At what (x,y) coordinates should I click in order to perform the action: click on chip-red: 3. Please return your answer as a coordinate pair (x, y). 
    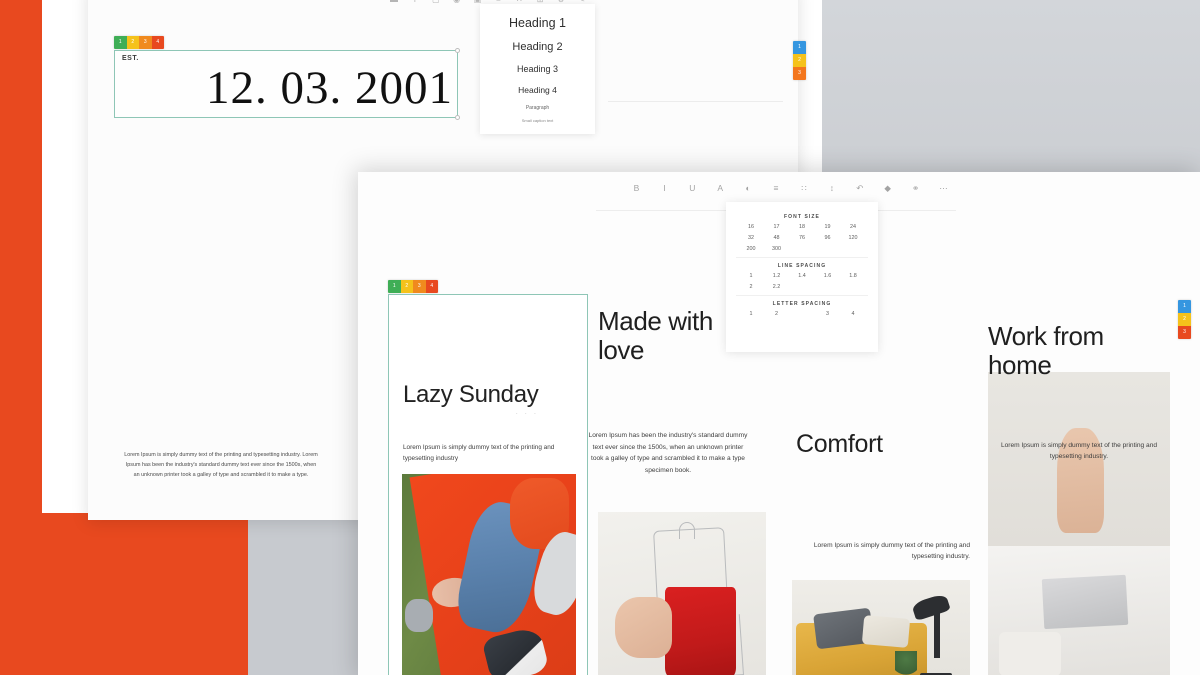
    Looking at the image, I should click on (1184, 332).